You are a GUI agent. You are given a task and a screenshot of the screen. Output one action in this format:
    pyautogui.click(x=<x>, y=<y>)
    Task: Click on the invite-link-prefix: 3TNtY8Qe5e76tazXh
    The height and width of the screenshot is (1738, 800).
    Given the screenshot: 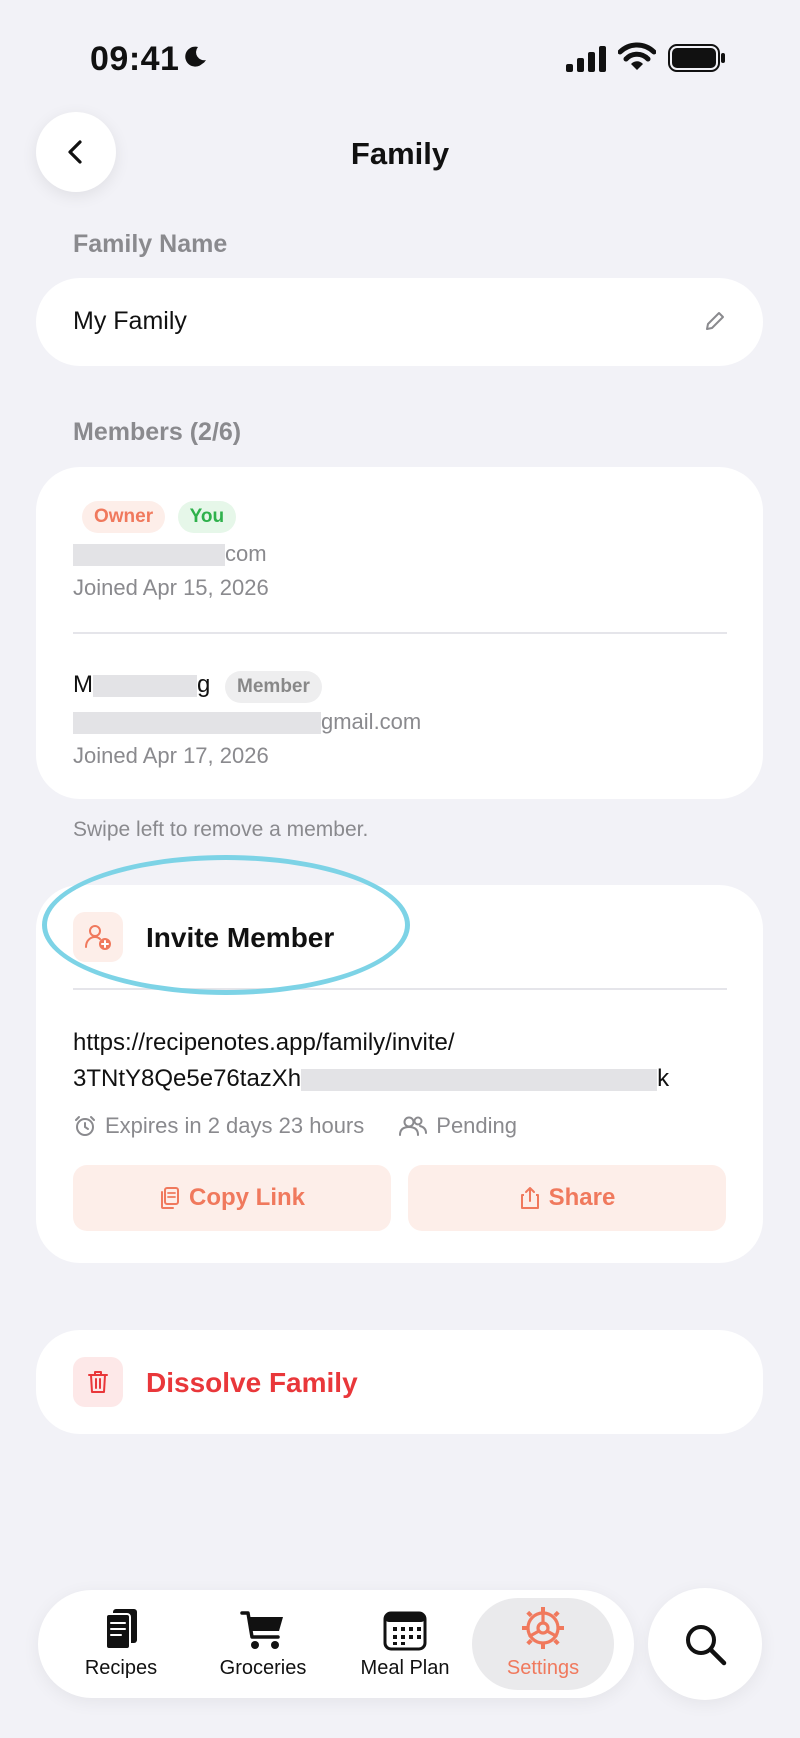 What is the action you would take?
    pyautogui.click(x=187, y=1078)
    